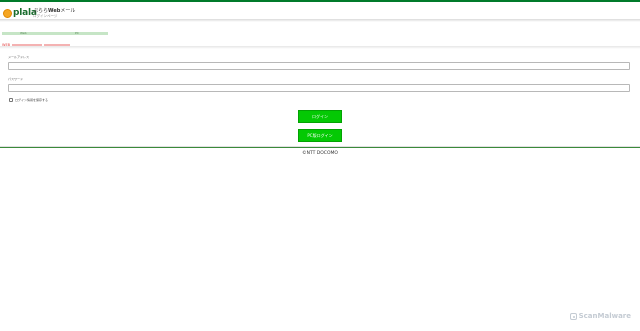 The width and height of the screenshot is (640, 331). I want to click on remember-checkbox, so click(11, 100).